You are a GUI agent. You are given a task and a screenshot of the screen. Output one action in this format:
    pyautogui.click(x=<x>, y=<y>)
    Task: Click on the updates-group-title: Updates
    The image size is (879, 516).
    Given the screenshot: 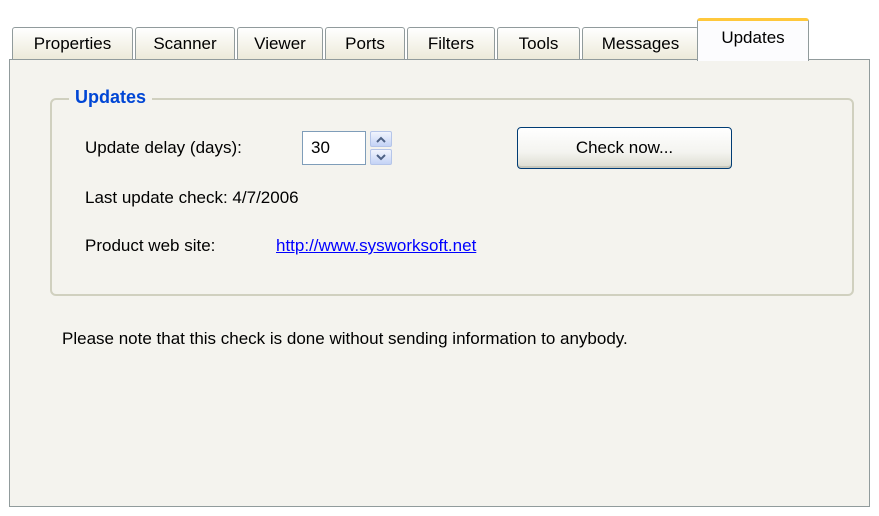 What is the action you would take?
    pyautogui.click(x=111, y=97)
    